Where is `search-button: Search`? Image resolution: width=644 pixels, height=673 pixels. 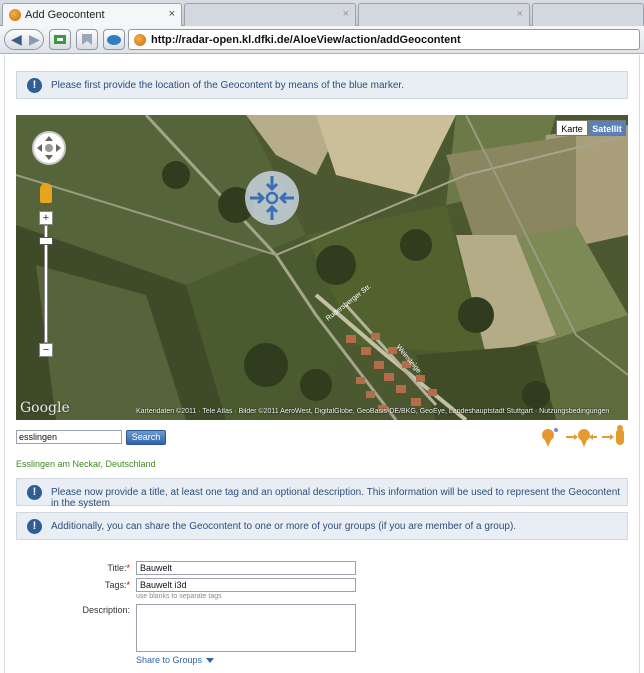 search-button: Search is located at coordinates (146, 437).